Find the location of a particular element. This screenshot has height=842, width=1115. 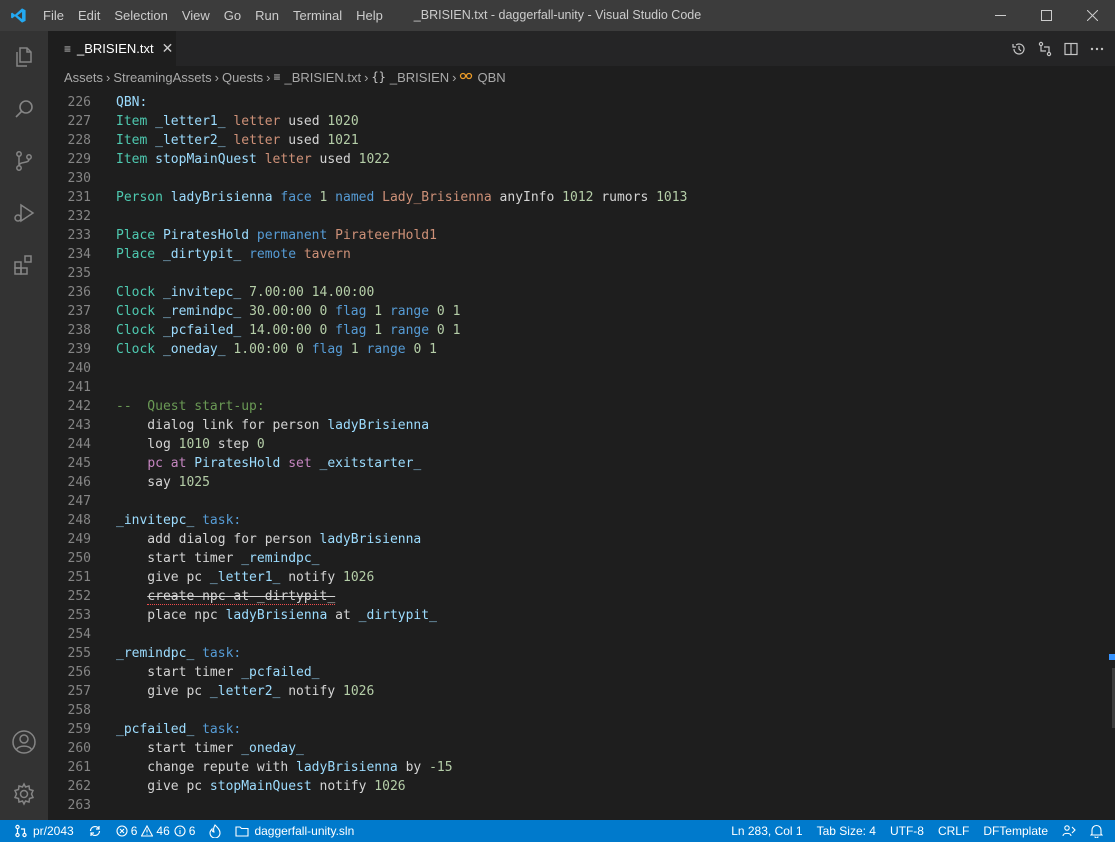

line-number: 231 is located at coordinates (79, 197).